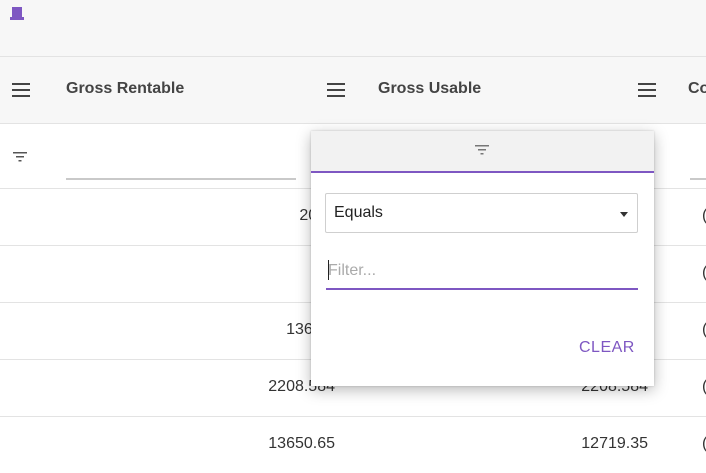 The height and width of the screenshot is (473, 706). I want to click on column-header-next-clipped: Co, so click(697, 89).